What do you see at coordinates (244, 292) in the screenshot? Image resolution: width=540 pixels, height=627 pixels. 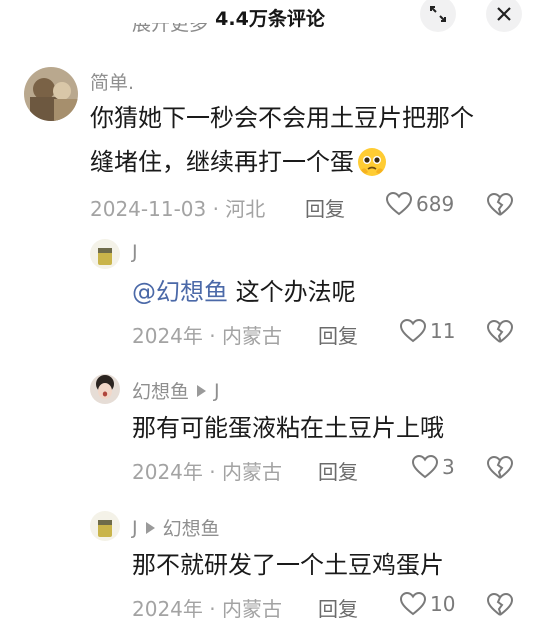 I see `comment-text: @幻想鱼 这个办法呢` at bounding box center [244, 292].